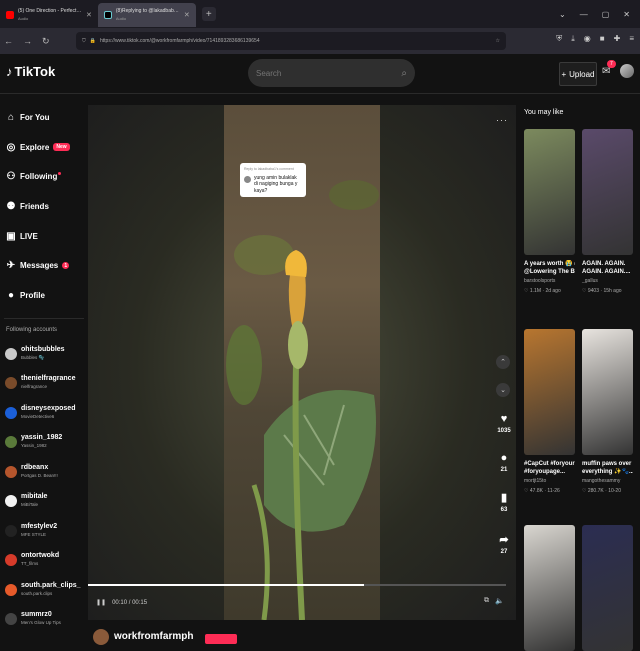 The width and height of the screenshot is (640, 651). I want to click on account-nickname: MiBiTale, so click(30, 505).